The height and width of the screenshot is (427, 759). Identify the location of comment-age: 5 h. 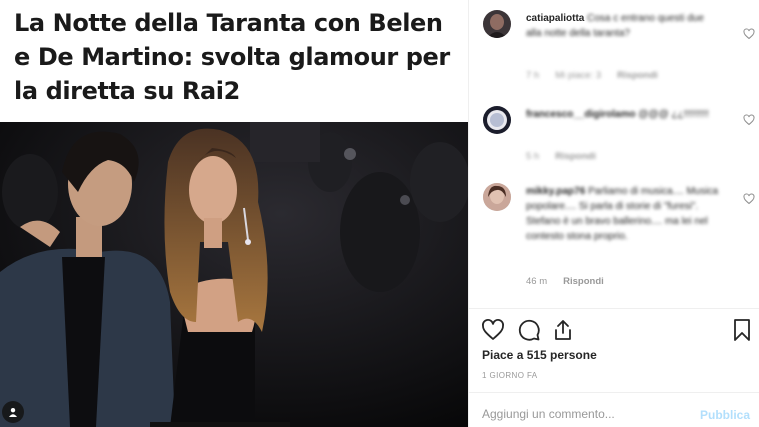
(533, 156).